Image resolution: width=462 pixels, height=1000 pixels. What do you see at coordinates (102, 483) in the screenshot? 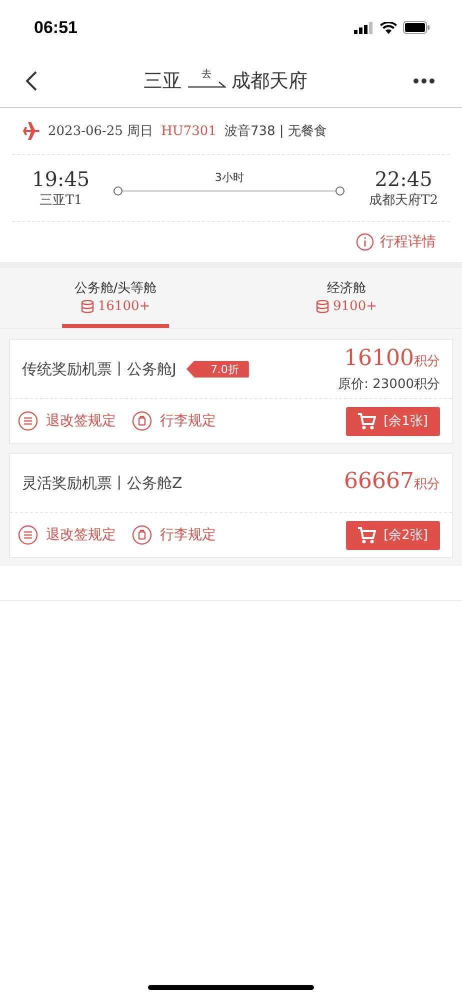
I see `fare-name: 灵活奖励机票丨公务舱Z` at bounding box center [102, 483].